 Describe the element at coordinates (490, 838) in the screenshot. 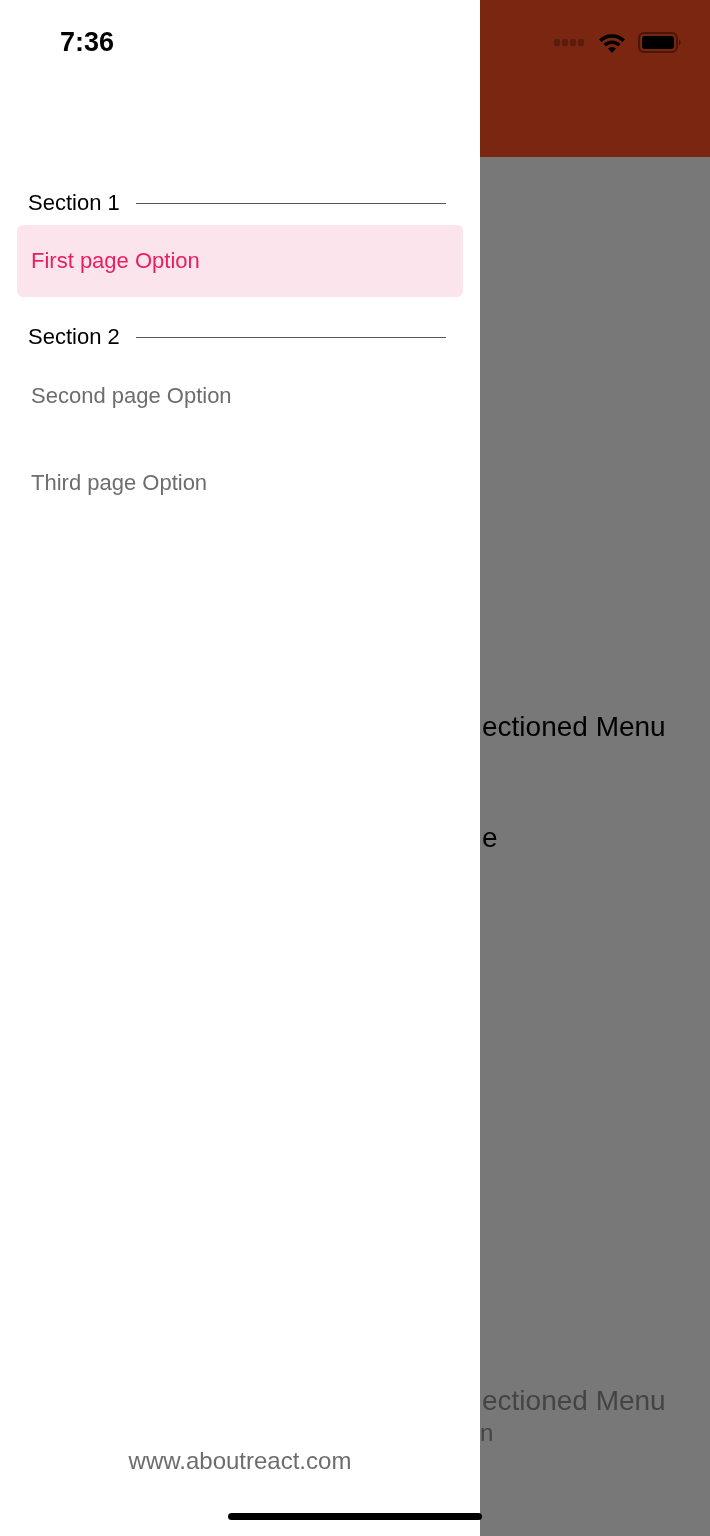

I see `screen-text: e` at that location.